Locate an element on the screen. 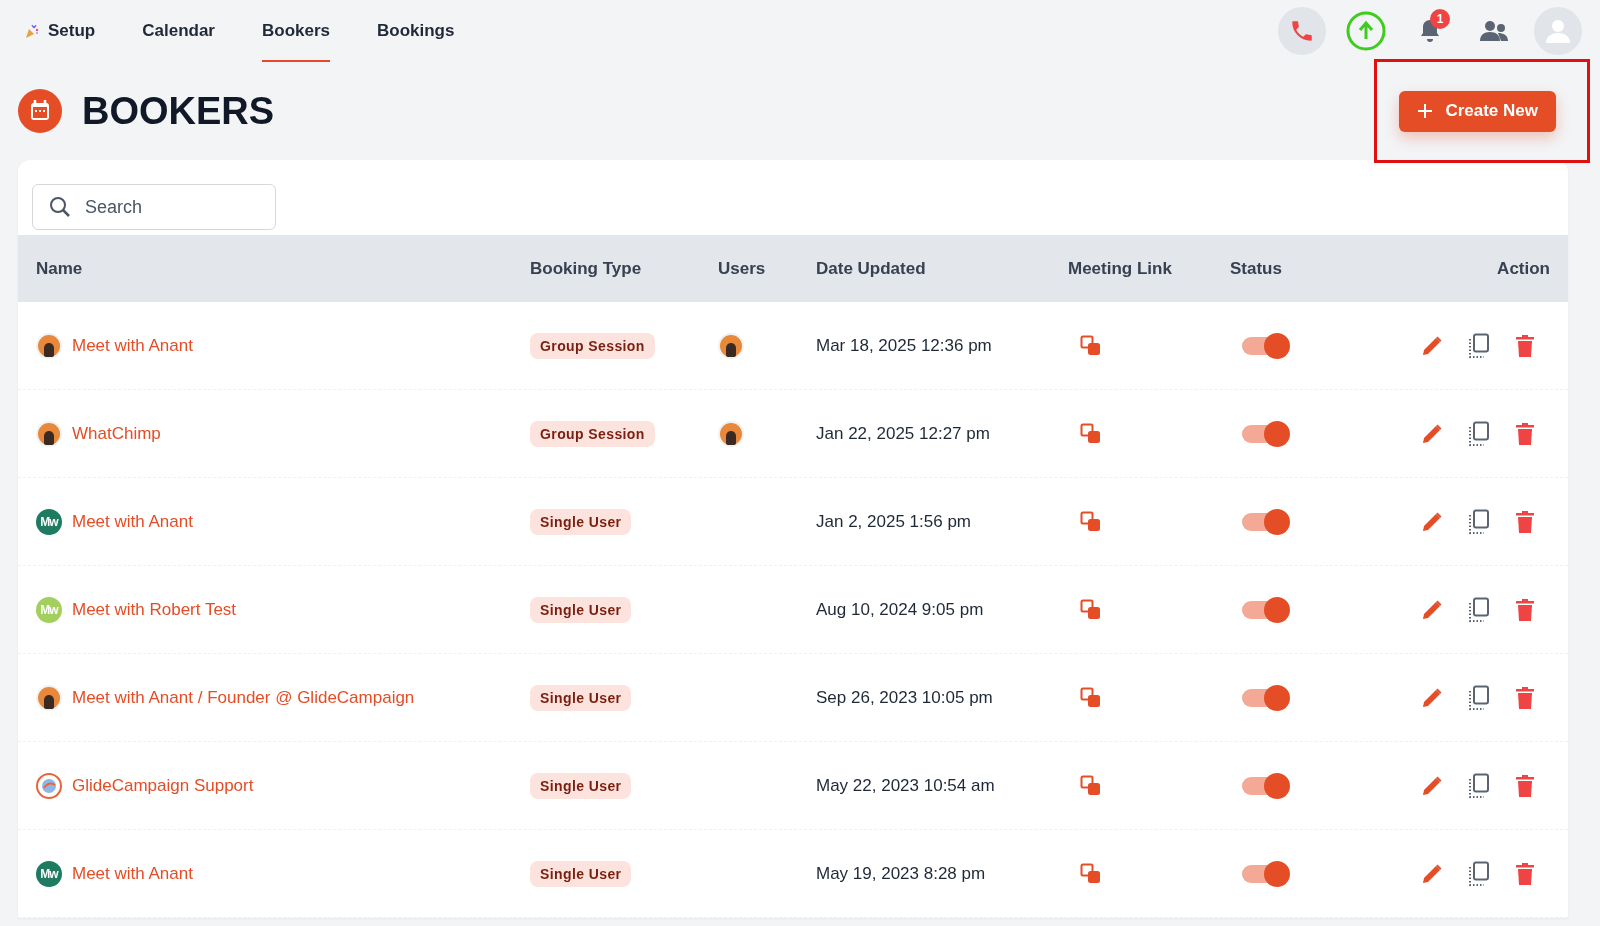 The height and width of the screenshot is (926, 1600). date-updated: Jan 2, 2025 1:56 pm is located at coordinates (893, 521).